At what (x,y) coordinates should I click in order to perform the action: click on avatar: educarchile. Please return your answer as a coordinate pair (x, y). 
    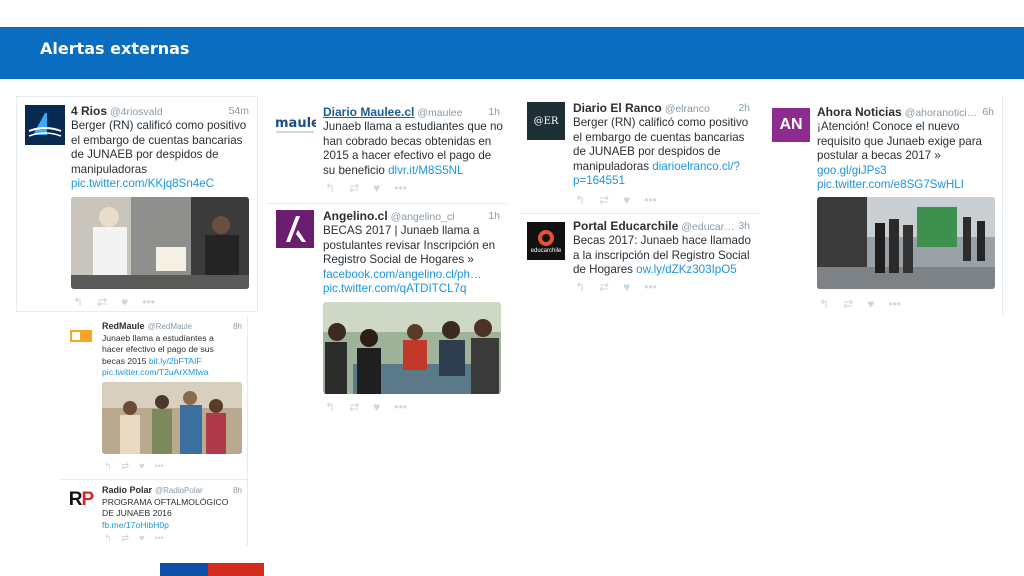
    Looking at the image, I should click on (546, 241).